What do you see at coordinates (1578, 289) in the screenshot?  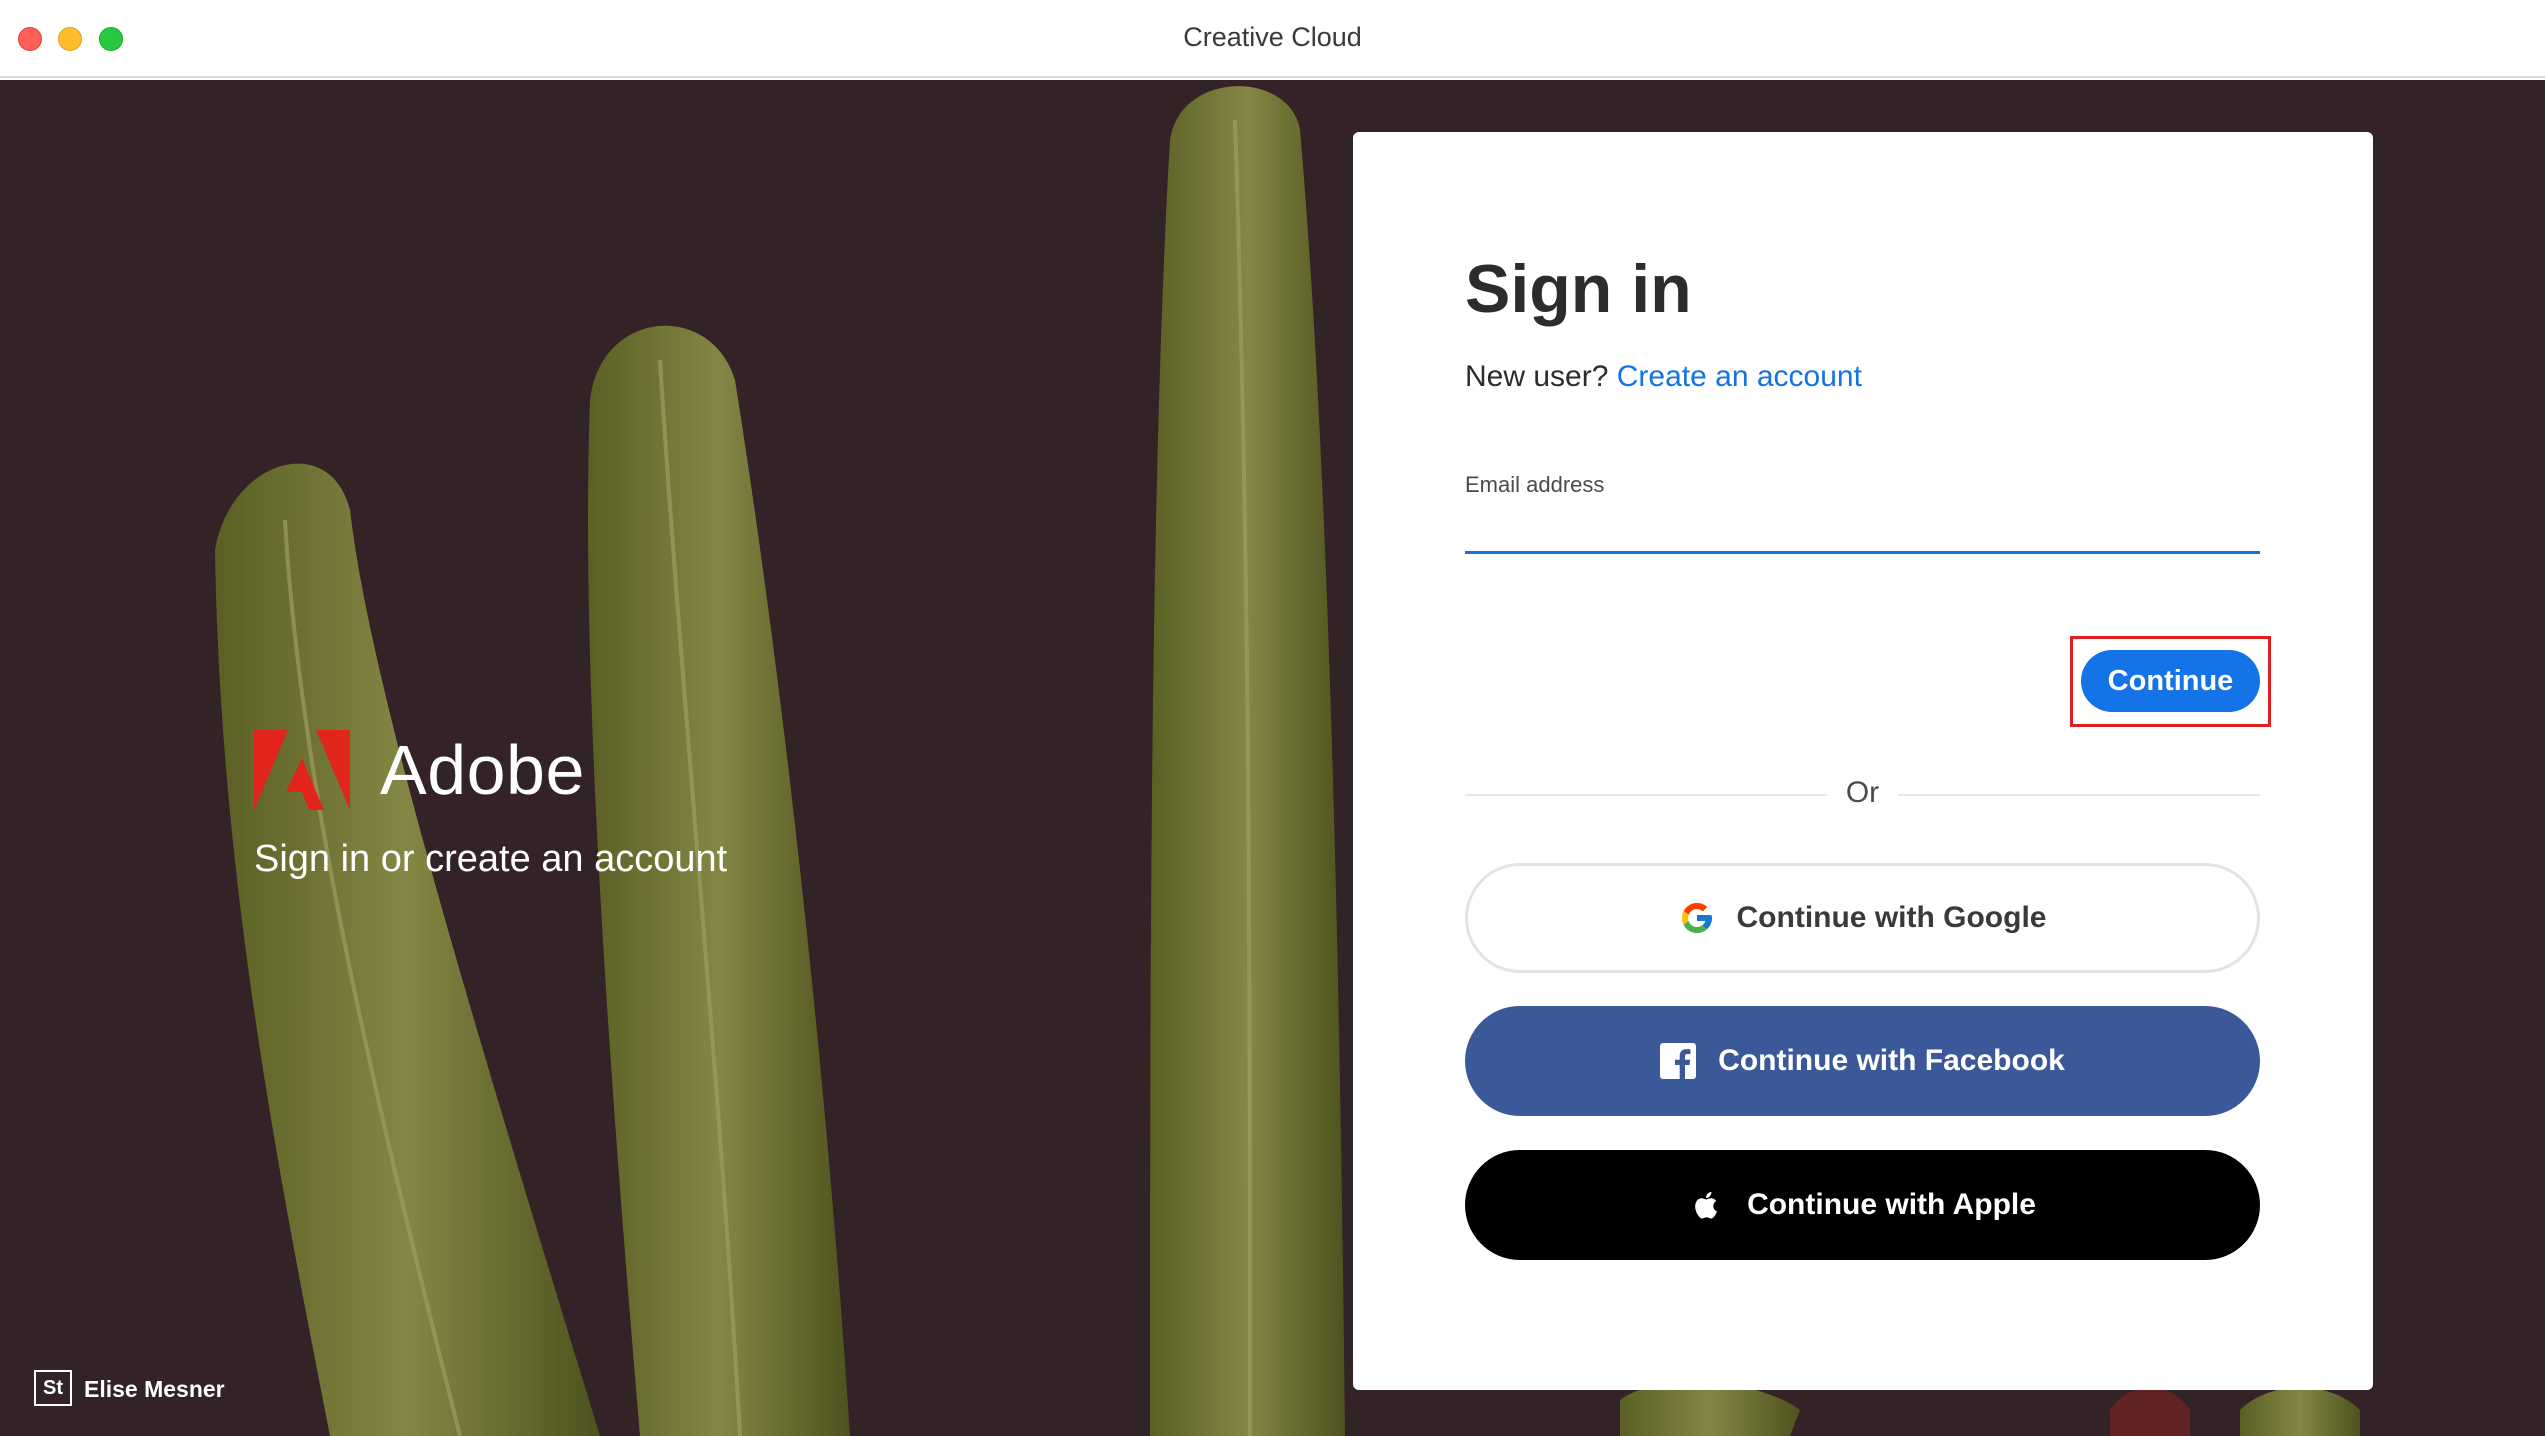 I see `signin-title: Sign in` at bounding box center [1578, 289].